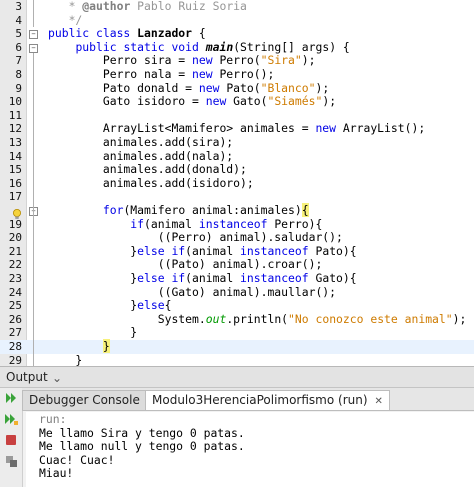 The height and width of the screenshot is (487, 474). I want to click on code-line: for(Mamifero animal:animales){, so click(237, 210).